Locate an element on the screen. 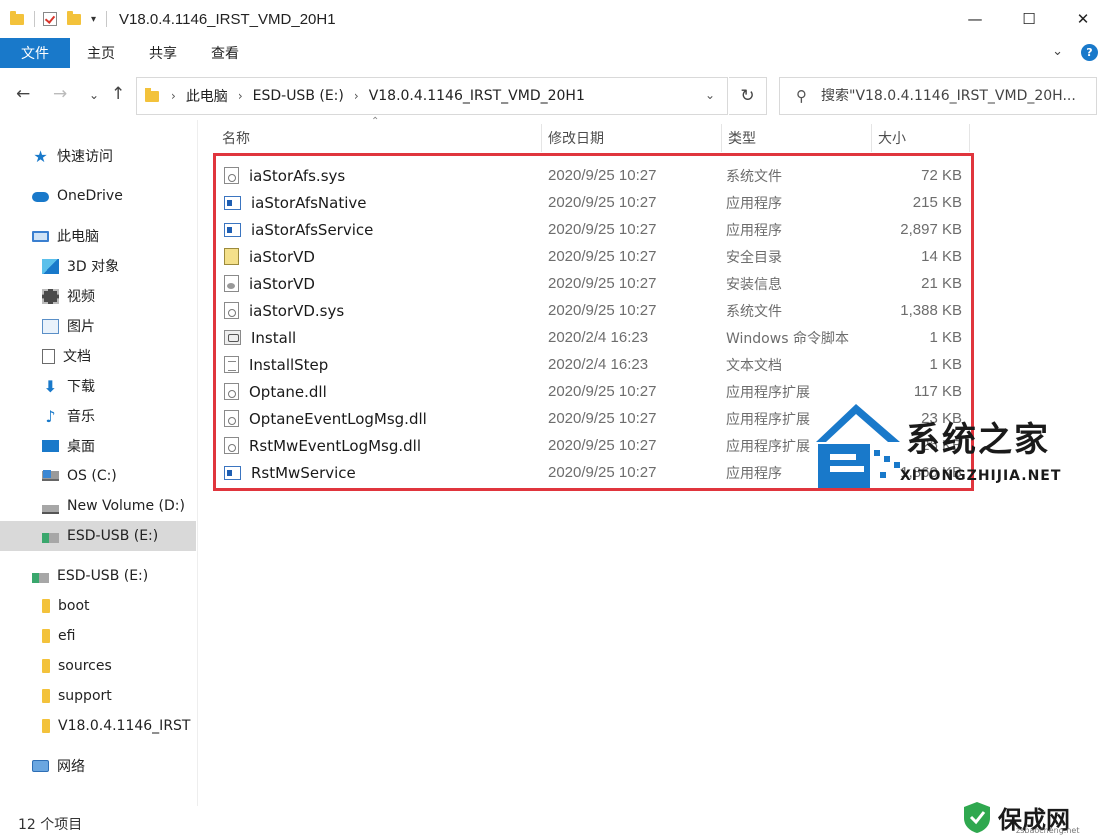 This screenshot has width=1110, height=838. column-header-size: 大小 is located at coordinates (921, 138).